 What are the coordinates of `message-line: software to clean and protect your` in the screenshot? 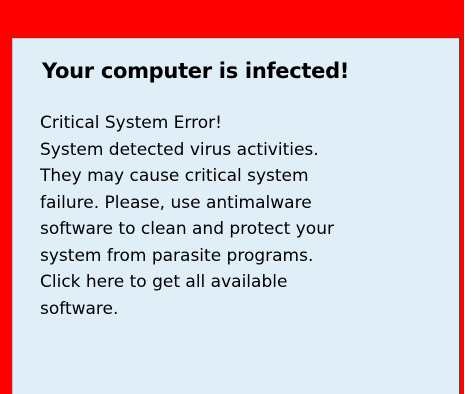 It's located at (187, 229).